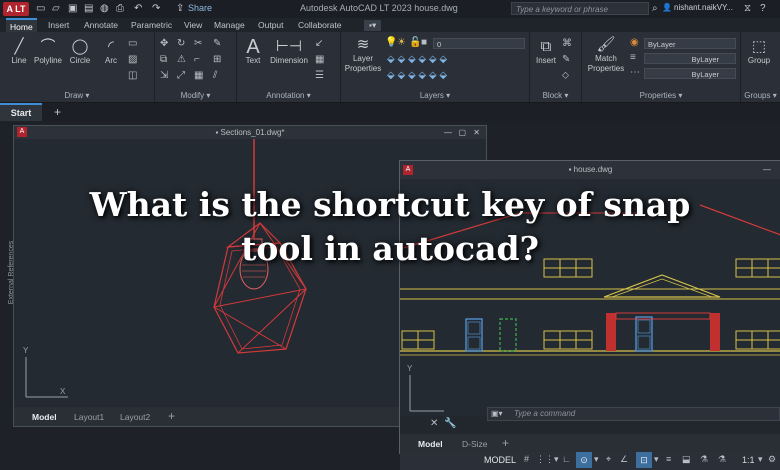 This screenshot has width=780, height=470. What do you see at coordinates (156, 8) in the screenshot?
I see `redo-icon: ↷` at bounding box center [156, 8].